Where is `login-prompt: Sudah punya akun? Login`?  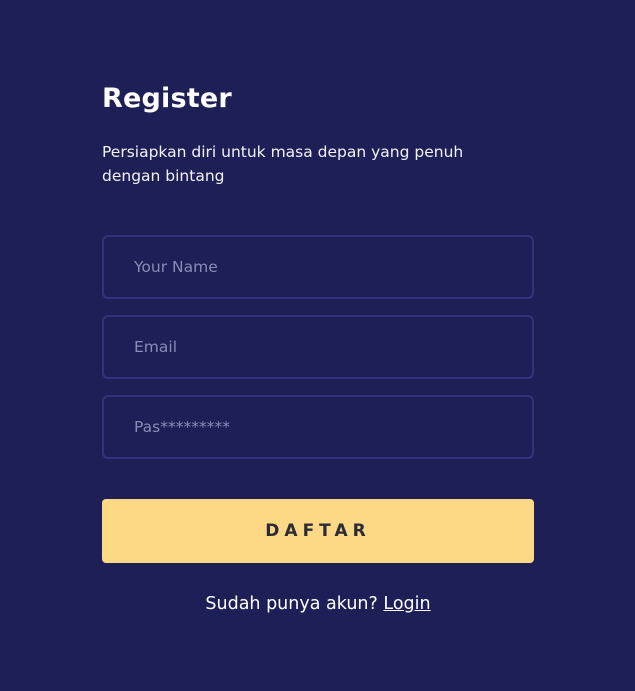 login-prompt: Sudah punya akun? Login is located at coordinates (318, 604).